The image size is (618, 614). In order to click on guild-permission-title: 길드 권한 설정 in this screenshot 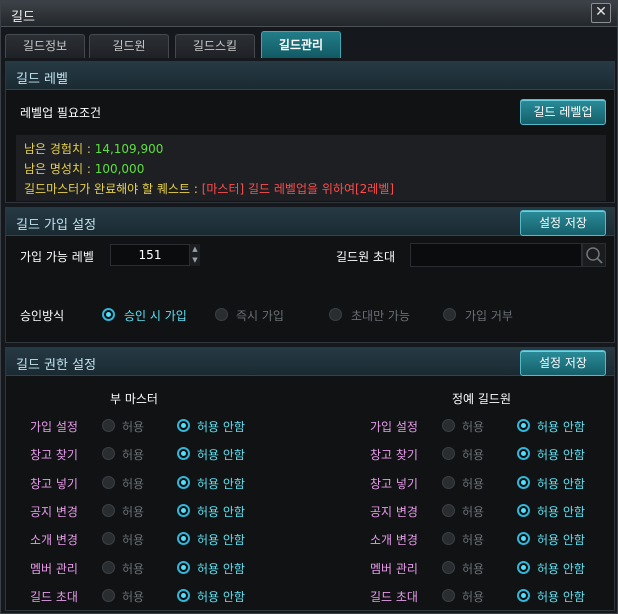, I will do `click(56, 365)`.